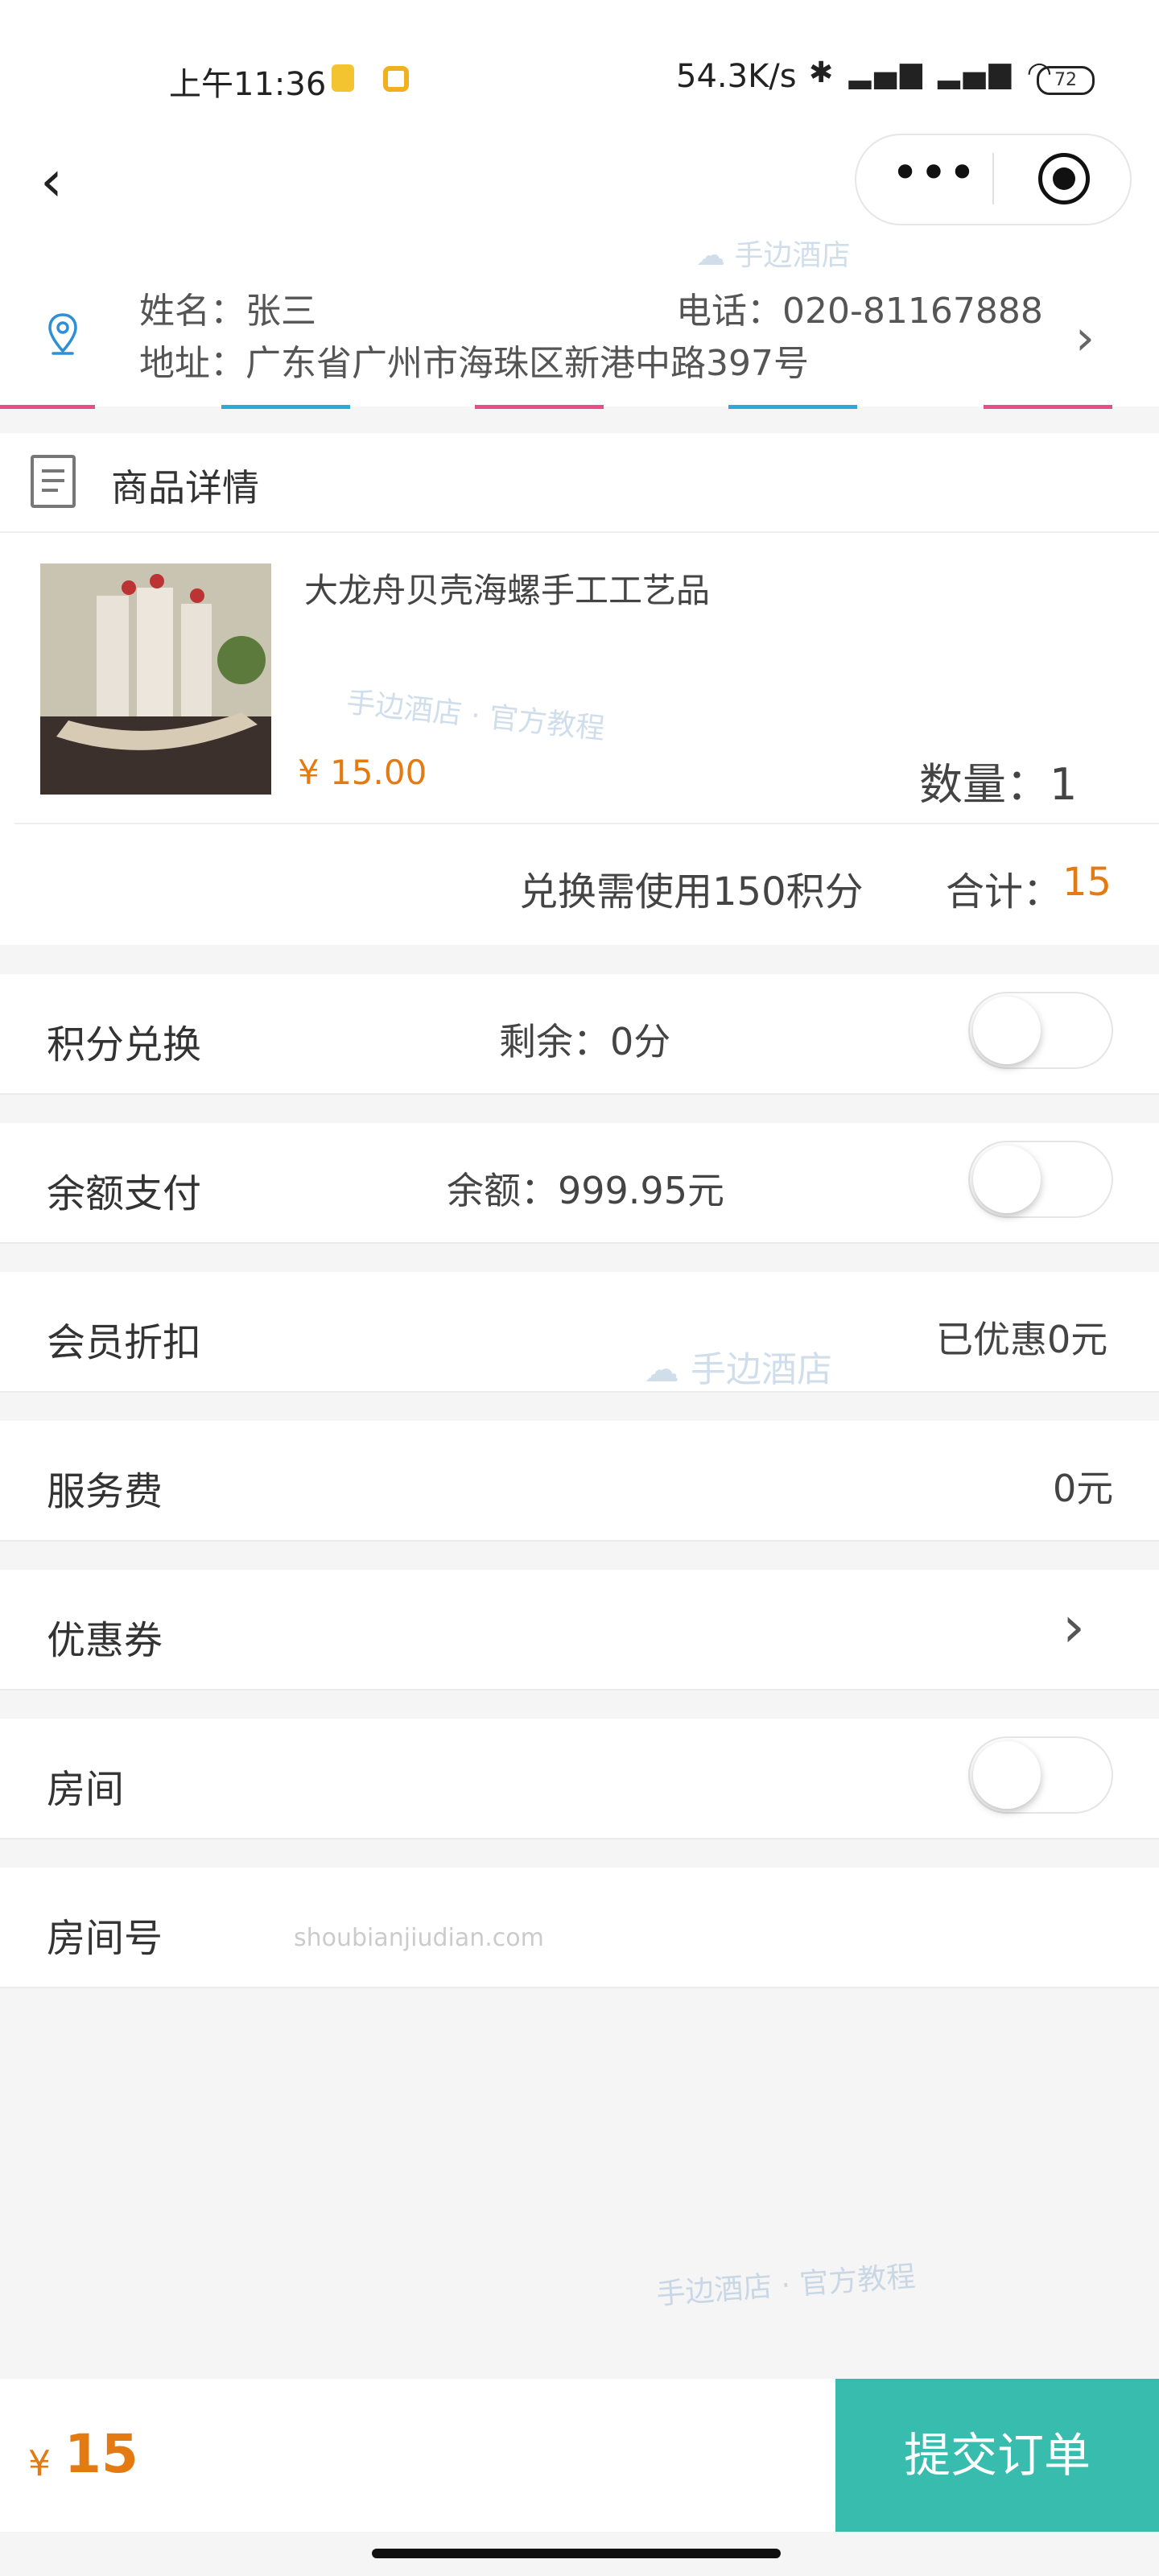  Describe the element at coordinates (86, 1789) in the screenshot. I see `room-label: 房间` at that location.